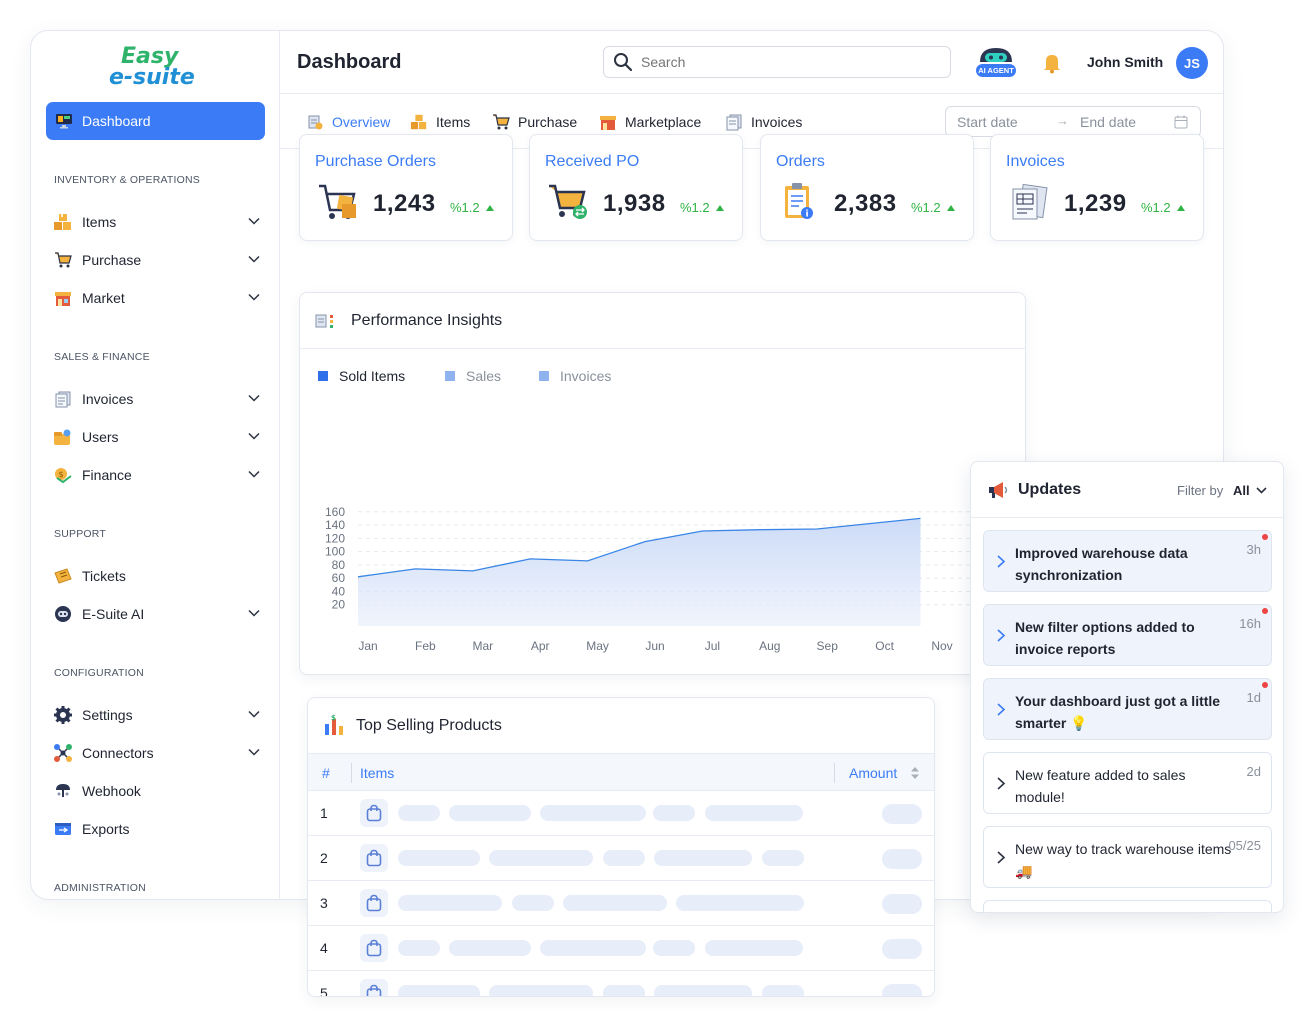  What do you see at coordinates (348, 122) in the screenshot?
I see `tab-overview: Overview` at bounding box center [348, 122].